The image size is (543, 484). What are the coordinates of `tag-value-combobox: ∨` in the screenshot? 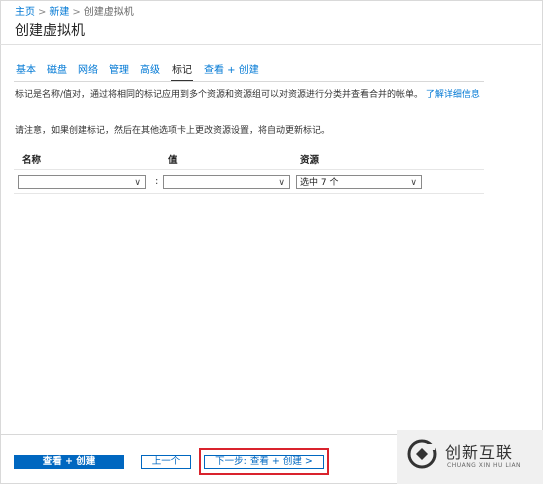 It's located at (226, 182).